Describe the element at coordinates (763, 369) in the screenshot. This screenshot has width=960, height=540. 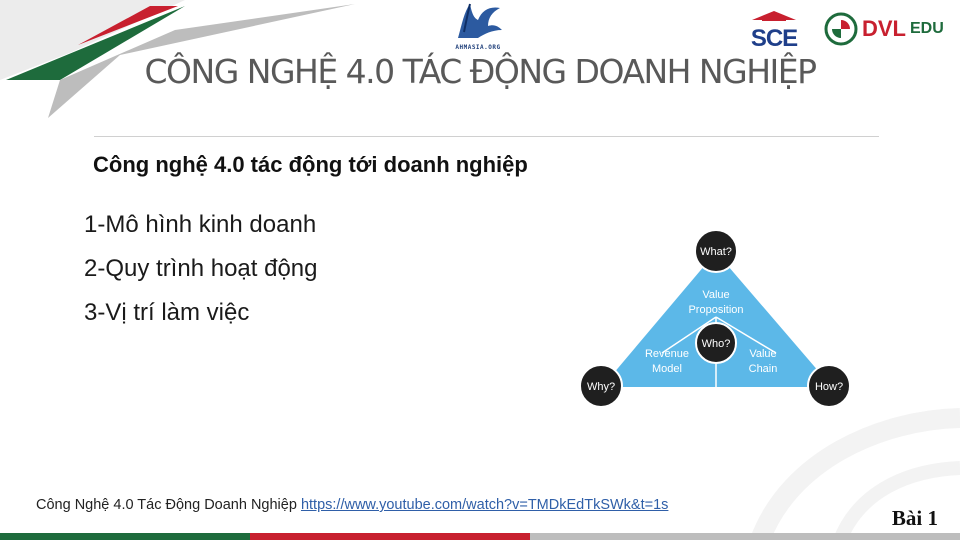
I see `region-value-chain-line2: Chain` at that location.